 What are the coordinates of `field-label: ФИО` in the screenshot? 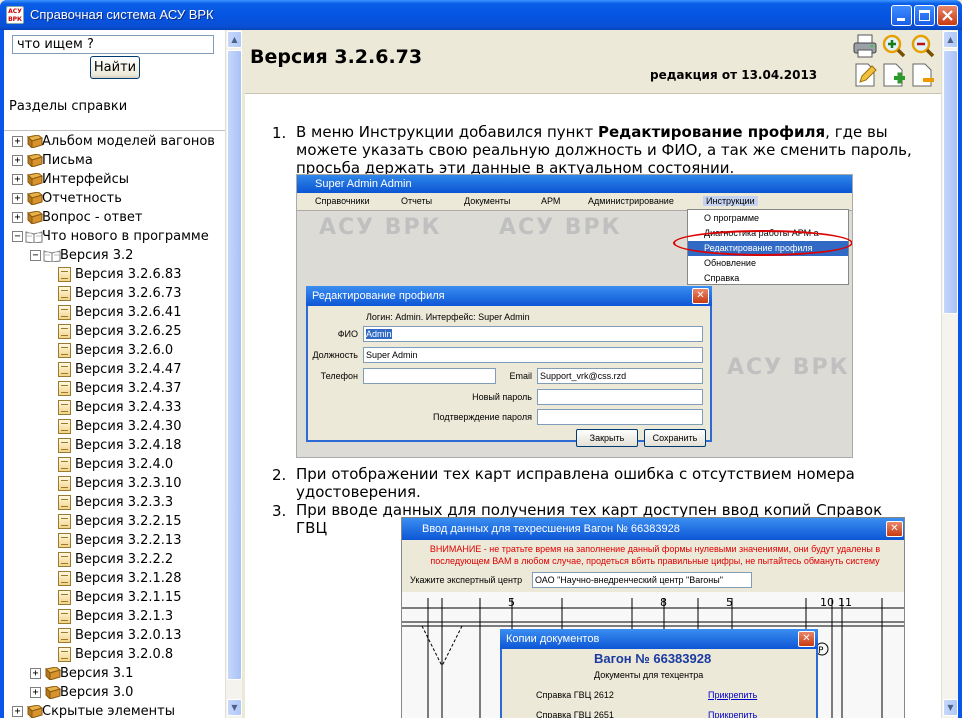 It's located at (347, 334).